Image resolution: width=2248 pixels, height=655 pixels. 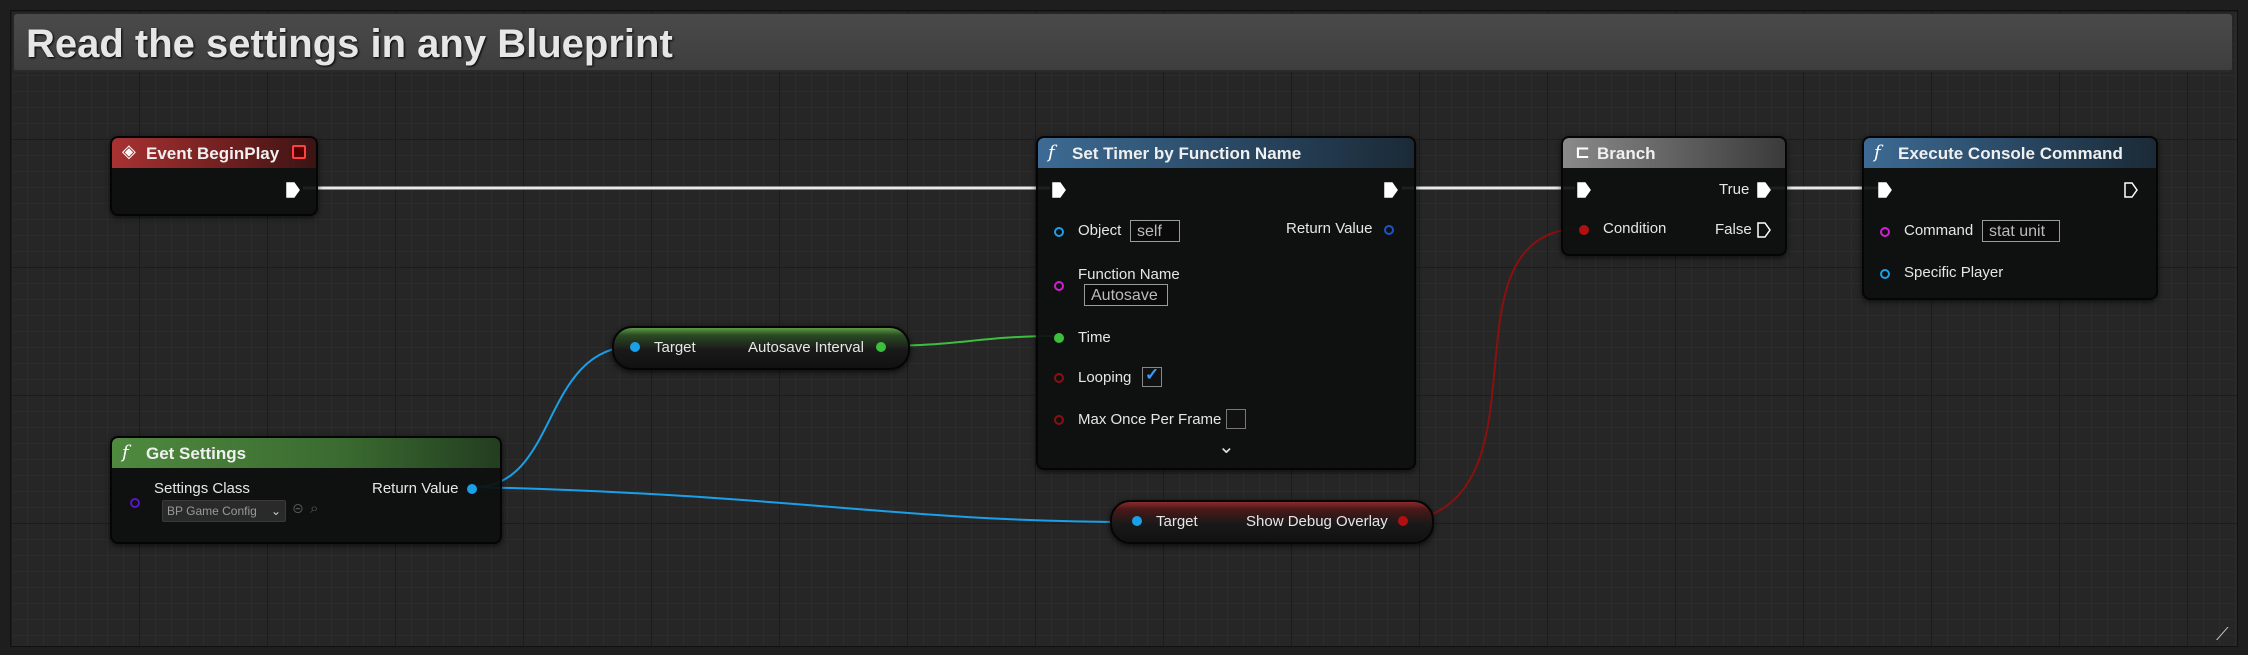 What do you see at coordinates (1155, 231) in the screenshot?
I see `object-value-field: self` at bounding box center [1155, 231].